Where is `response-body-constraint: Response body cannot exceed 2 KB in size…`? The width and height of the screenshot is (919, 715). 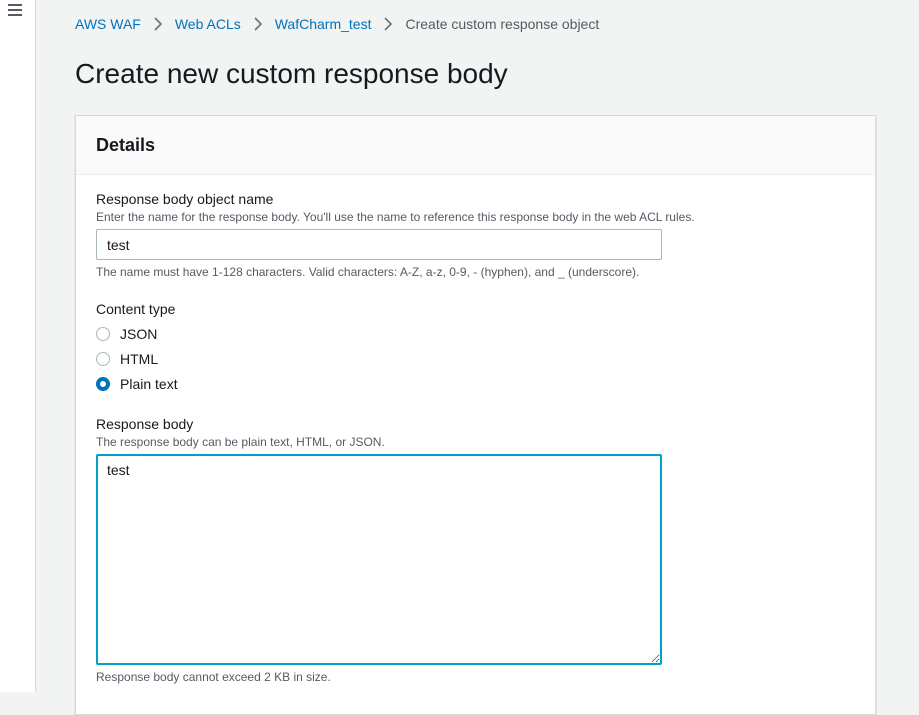 response-body-constraint: Response body cannot exceed 2 KB in size… is located at coordinates (213, 677).